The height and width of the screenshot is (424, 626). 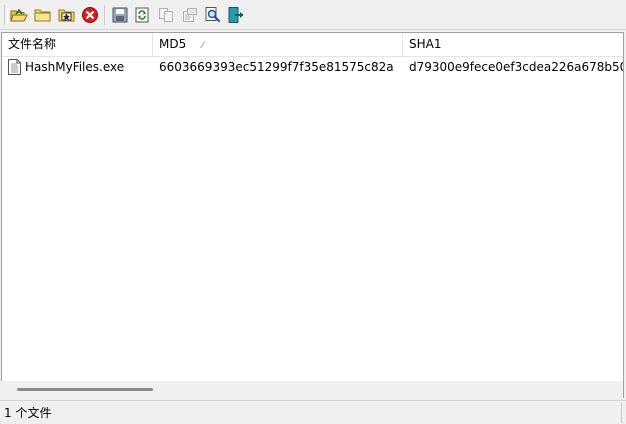 What do you see at coordinates (14, 67) in the screenshot?
I see `file-icon` at bounding box center [14, 67].